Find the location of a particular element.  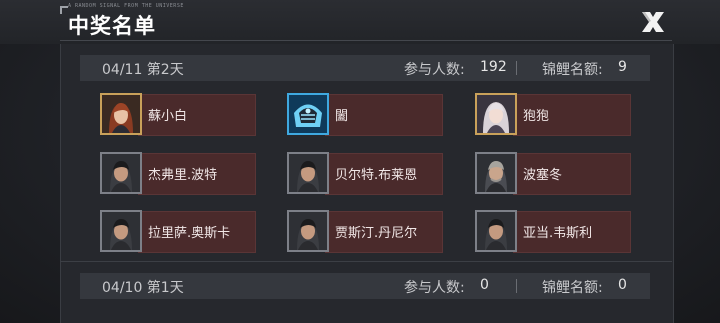

title-underline is located at coordinates (366, 40).